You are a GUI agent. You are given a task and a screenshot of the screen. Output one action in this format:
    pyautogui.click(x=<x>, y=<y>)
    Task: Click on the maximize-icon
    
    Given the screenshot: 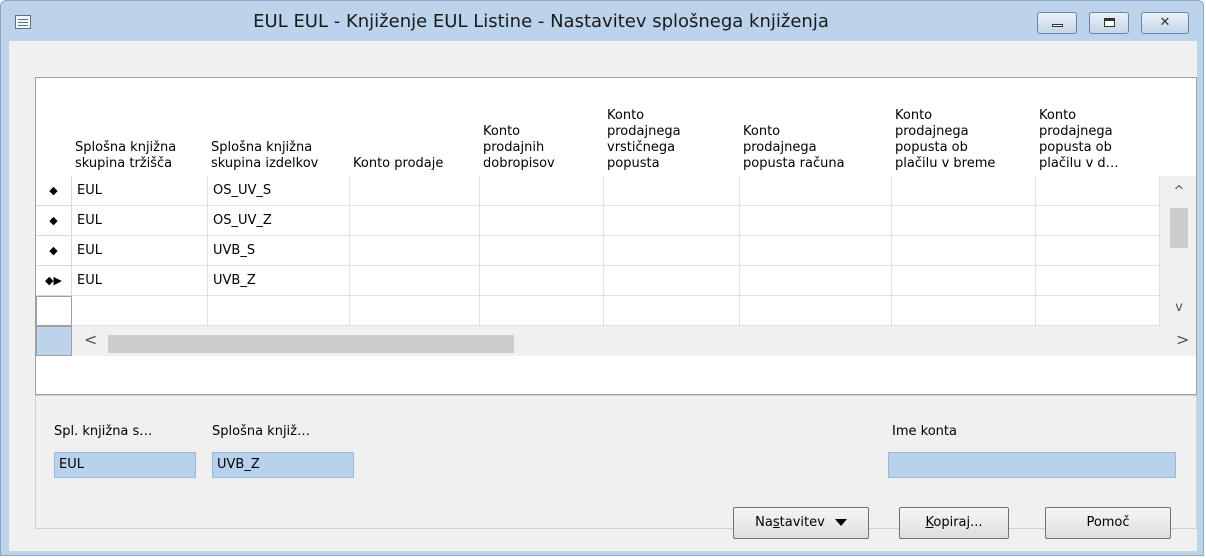 What is the action you would take?
    pyautogui.click(x=1109, y=22)
    